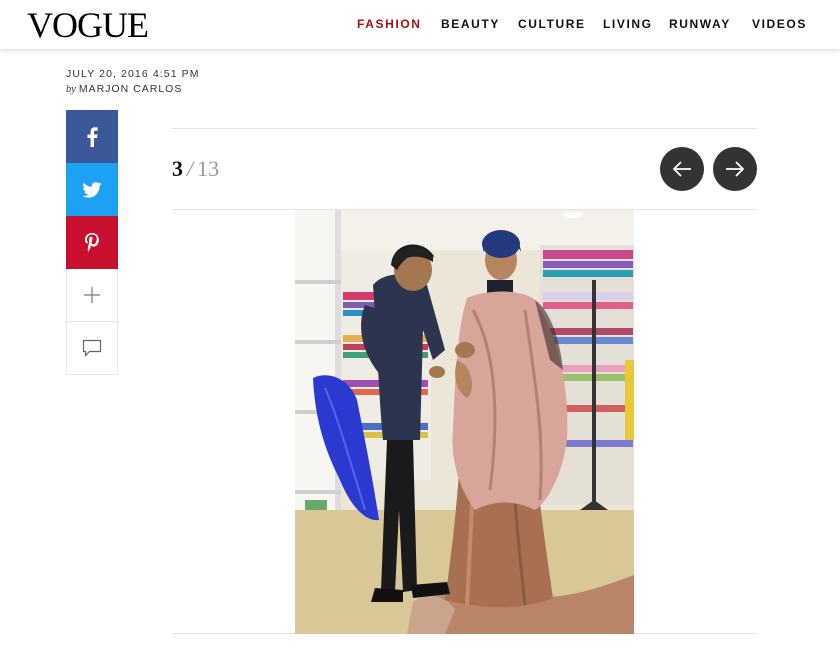  I want to click on previous-slide-button, so click(682, 169).